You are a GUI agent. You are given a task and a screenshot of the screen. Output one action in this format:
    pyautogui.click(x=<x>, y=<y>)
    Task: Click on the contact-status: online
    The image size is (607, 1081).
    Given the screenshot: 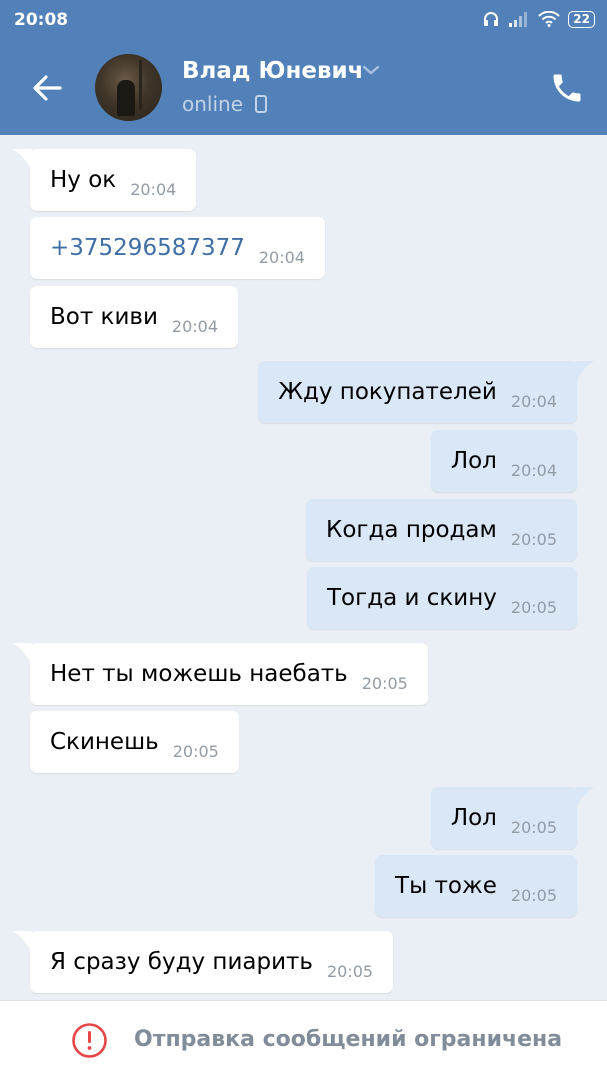 What is the action you would take?
    pyautogui.click(x=225, y=104)
    